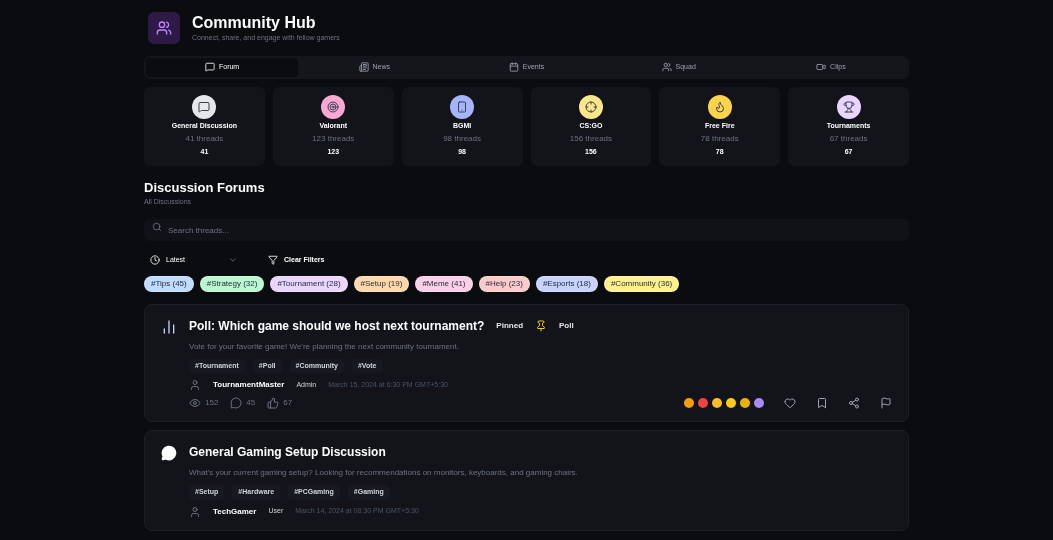 This screenshot has height=540, width=1053. Describe the element at coordinates (566, 283) in the screenshot. I see `tag-chip: #Esports (18)` at that location.